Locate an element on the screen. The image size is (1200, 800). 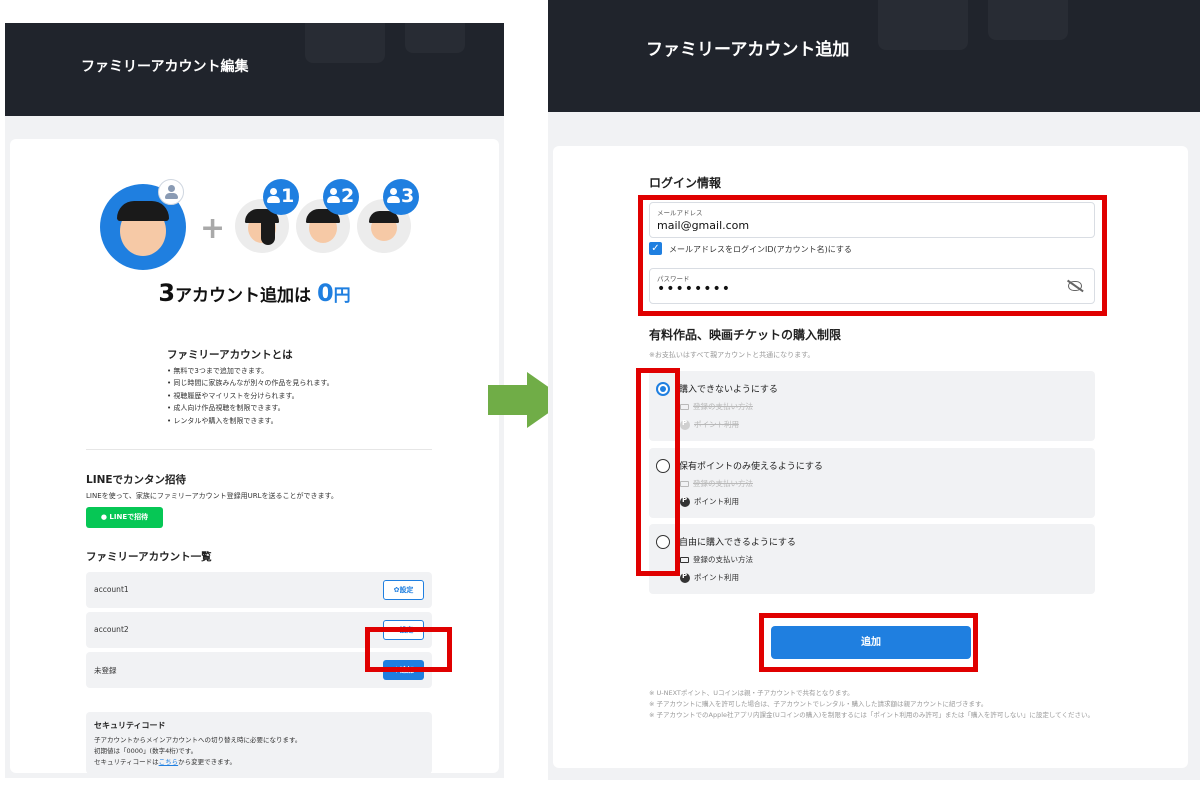
promo-headline: 3アカウント追加は 0円 is located at coordinates (254, 293).